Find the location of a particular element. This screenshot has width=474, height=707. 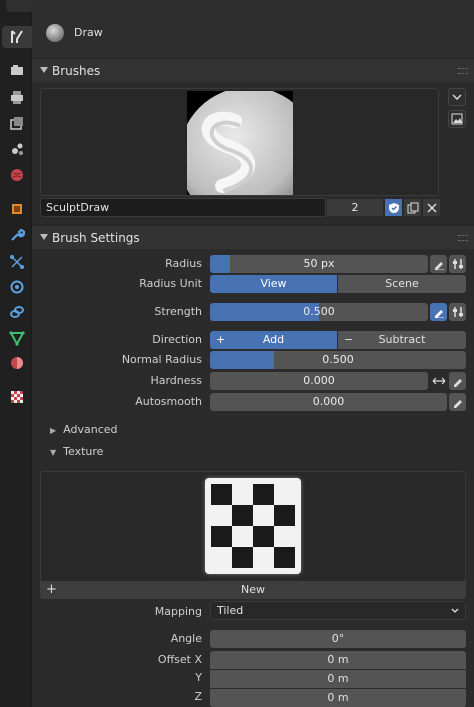

scene-tab-icon is located at coordinates (17, 149).